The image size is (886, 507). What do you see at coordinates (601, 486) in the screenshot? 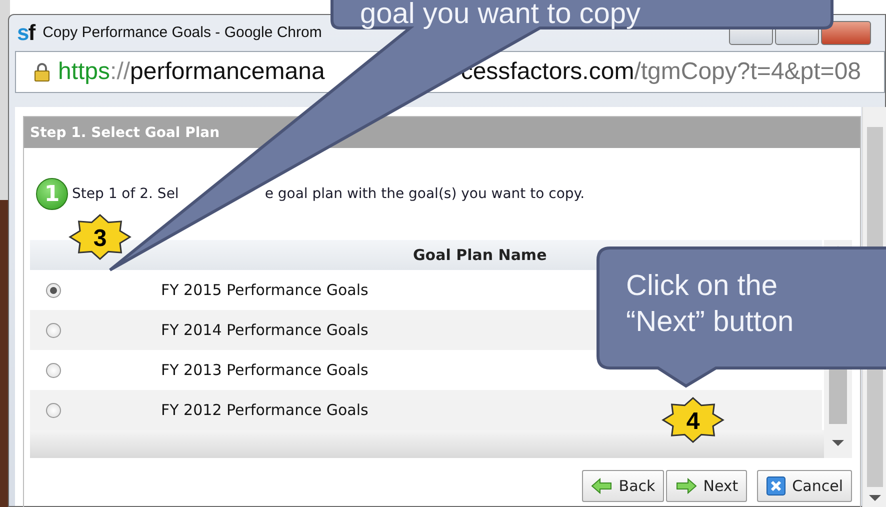
I see `left-arrow-icon` at bounding box center [601, 486].